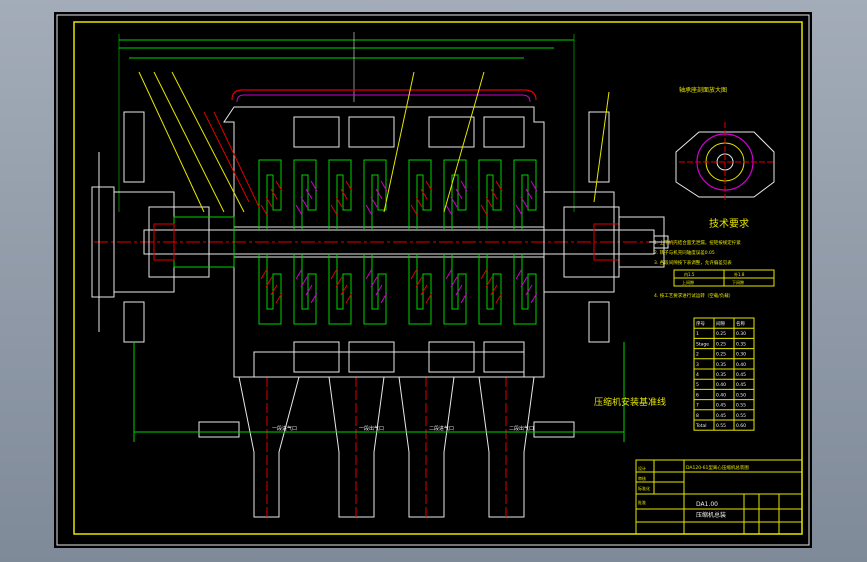 This screenshot has height=562, width=867. What do you see at coordinates (441, 428) in the screenshot?
I see `outlet-label-3: 二段进气口` at bounding box center [441, 428].